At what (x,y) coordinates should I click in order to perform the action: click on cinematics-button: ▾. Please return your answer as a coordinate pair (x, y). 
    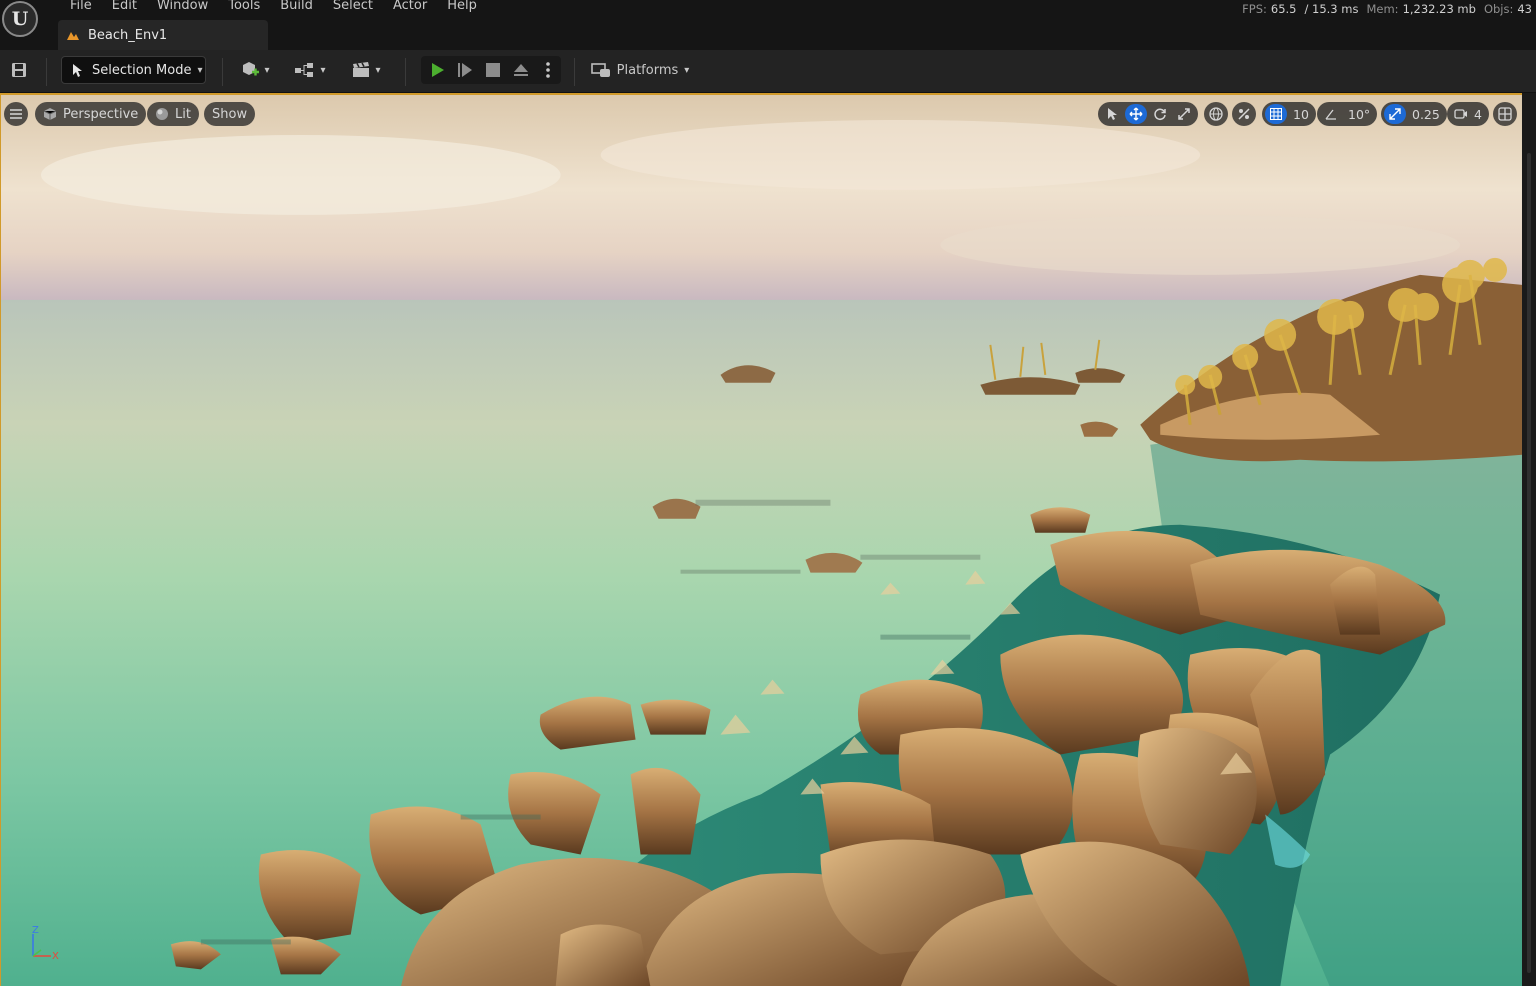
    Looking at the image, I should click on (366, 70).